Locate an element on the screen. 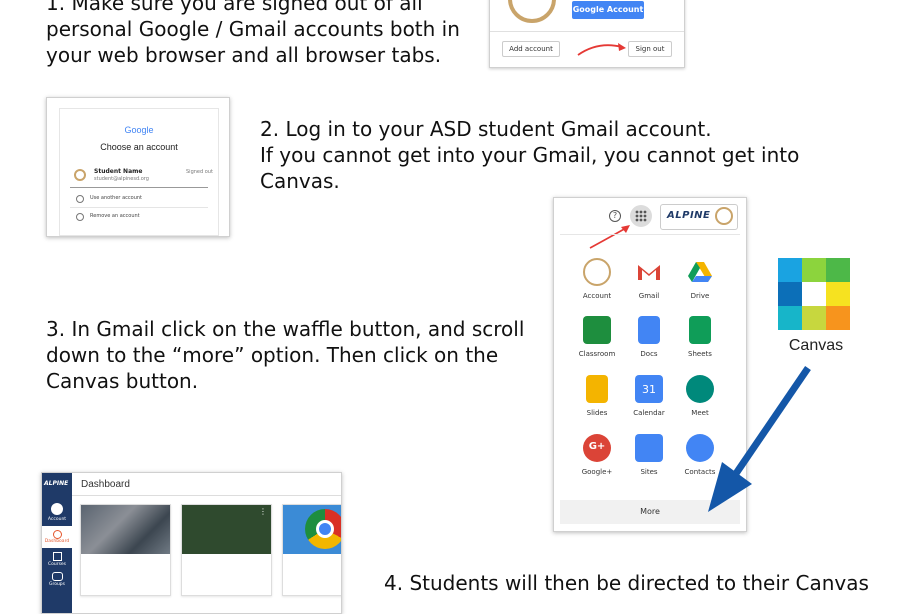 This screenshot has width=900, height=614. gplus-glyph: G+ is located at coordinates (597, 446).